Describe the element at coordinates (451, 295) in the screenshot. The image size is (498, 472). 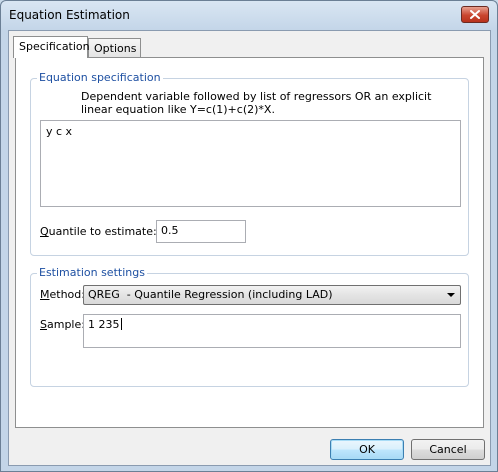
I see `chevron-down-icon` at that location.